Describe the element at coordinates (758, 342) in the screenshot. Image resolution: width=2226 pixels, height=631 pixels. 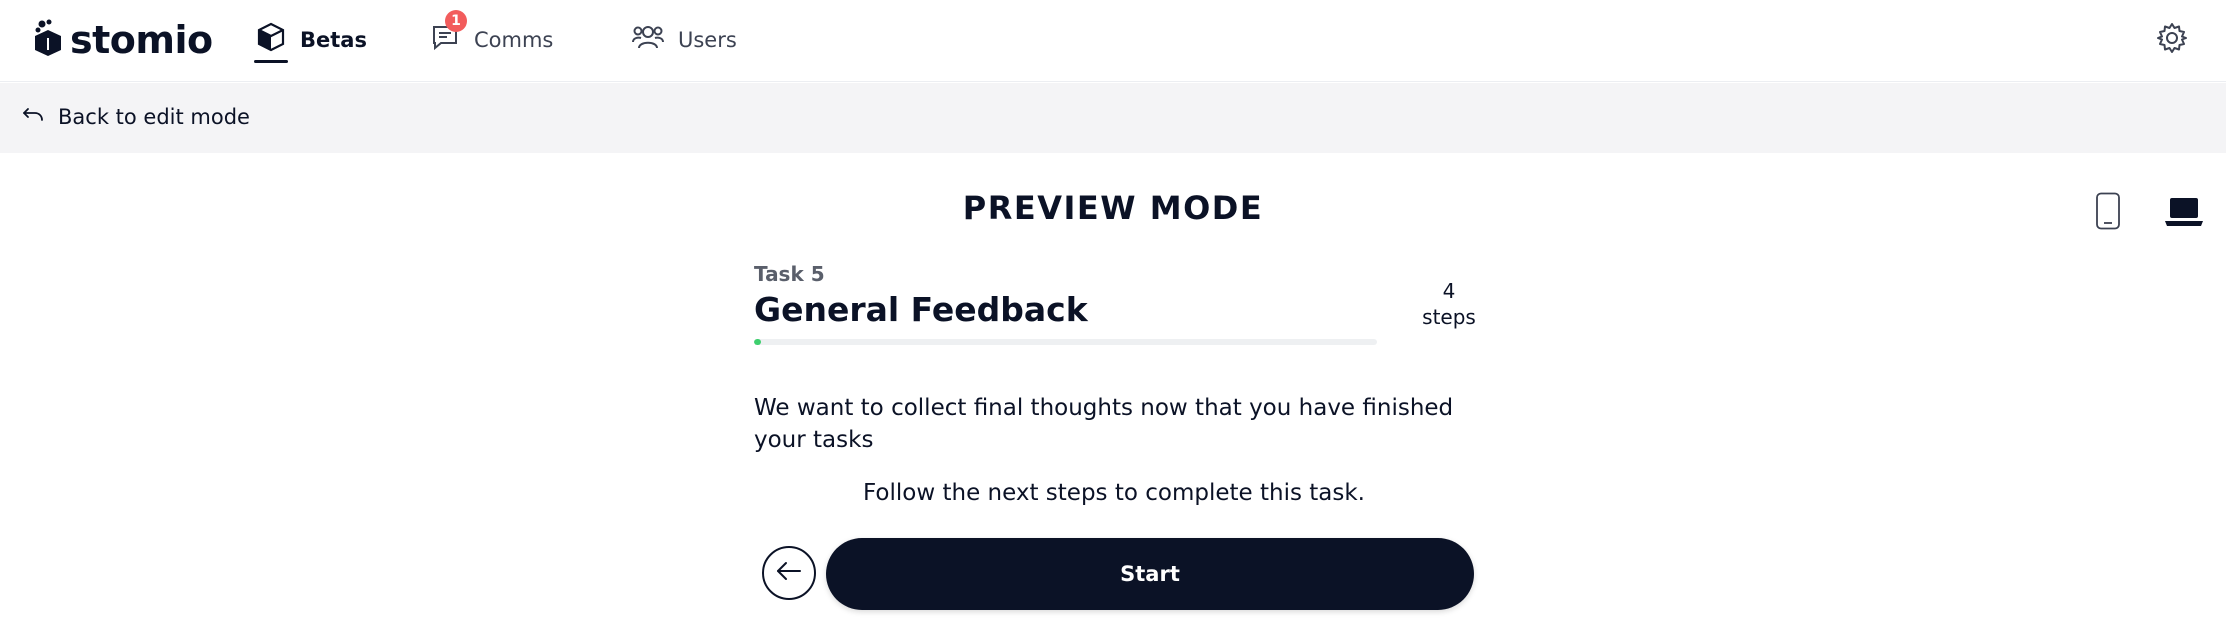
I see `task-progress-fill` at that location.